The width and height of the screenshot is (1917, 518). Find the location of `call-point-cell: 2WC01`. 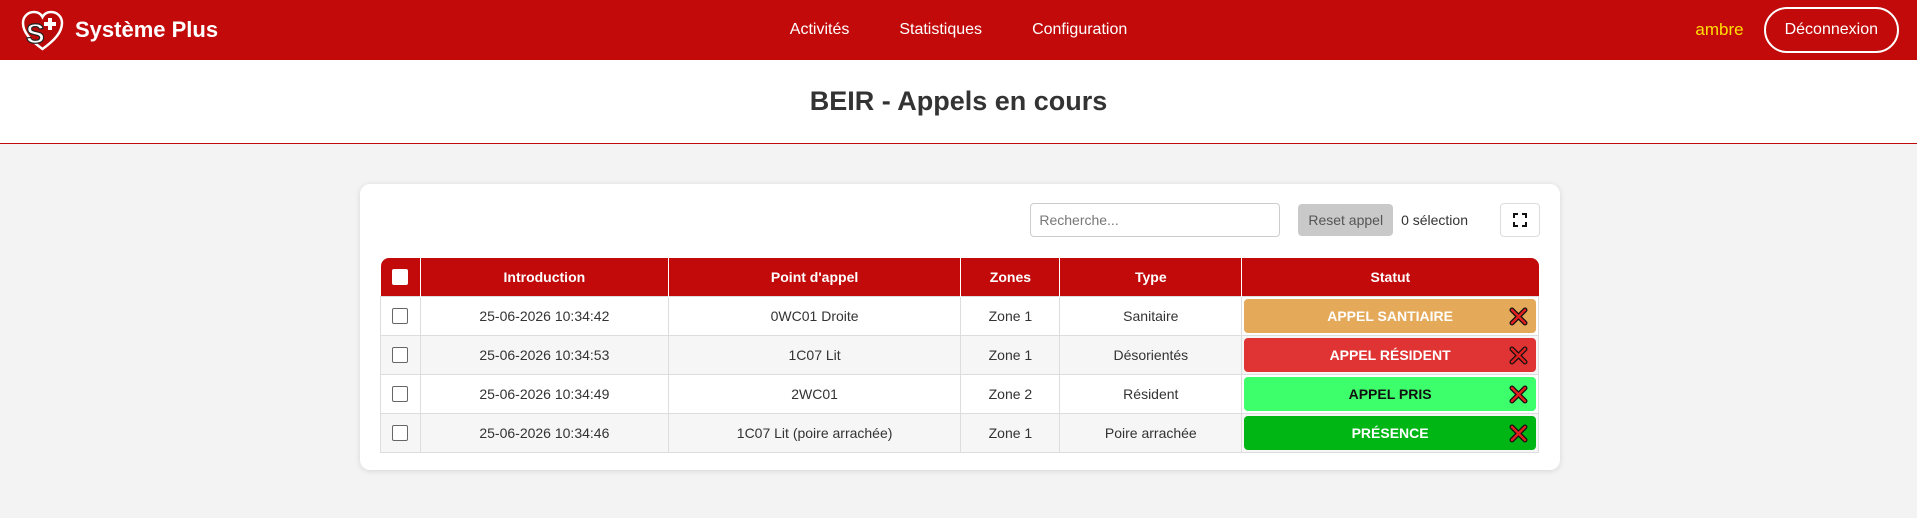

call-point-cell: 2WC01 is located at coordinates (814, 393).